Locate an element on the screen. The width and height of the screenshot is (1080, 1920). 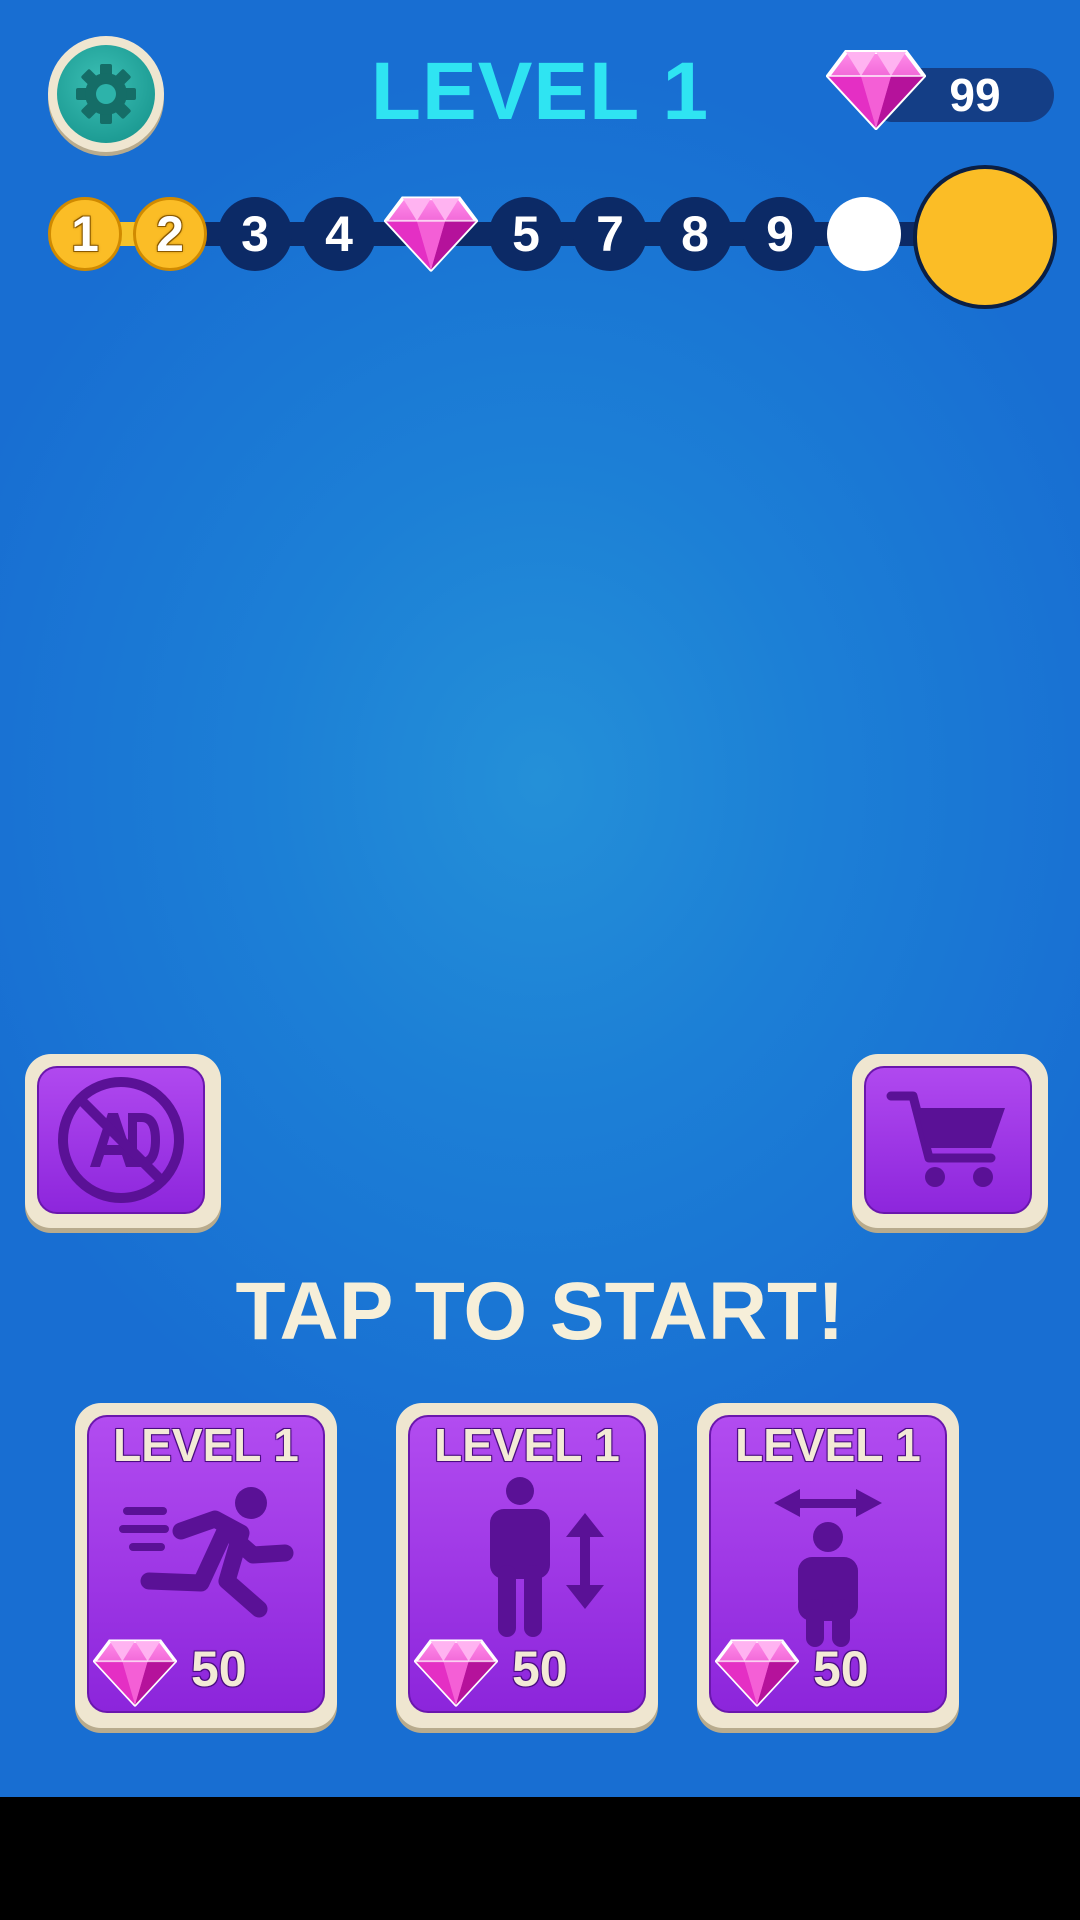
width-person-icon is located at coordinates (828, 1568).